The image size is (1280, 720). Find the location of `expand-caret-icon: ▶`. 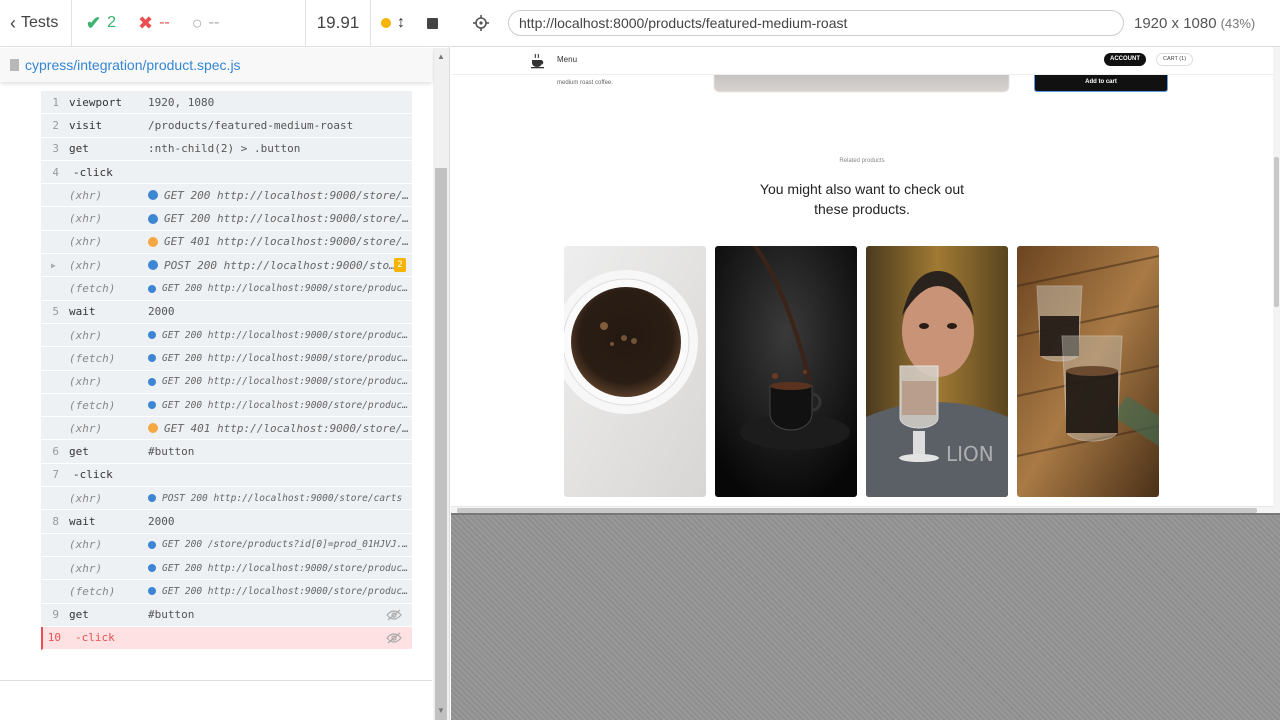

expand-caret-icon: ▶ is located at coordinates (53, 265).